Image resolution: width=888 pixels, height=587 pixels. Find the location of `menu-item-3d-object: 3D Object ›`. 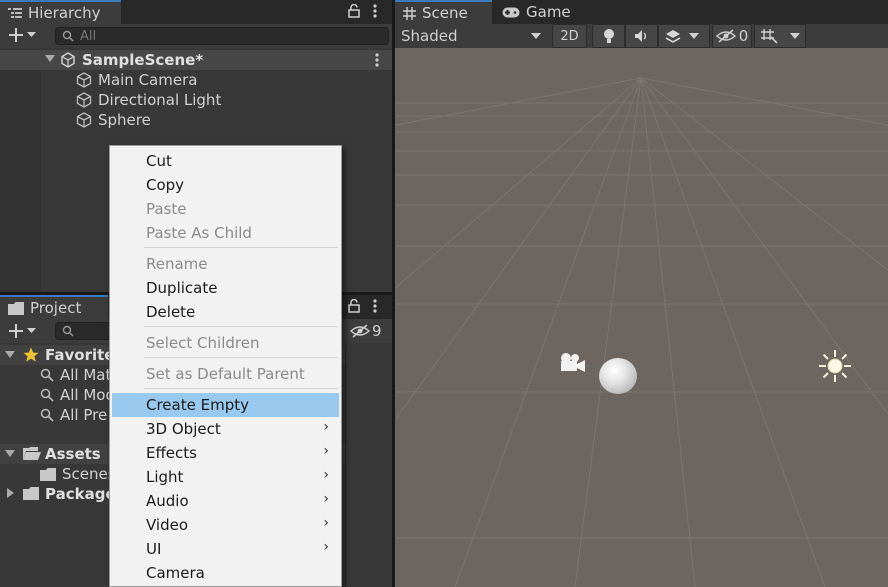

menu-item-3d-object: 3D Object › is located at coordinates (225, 429).